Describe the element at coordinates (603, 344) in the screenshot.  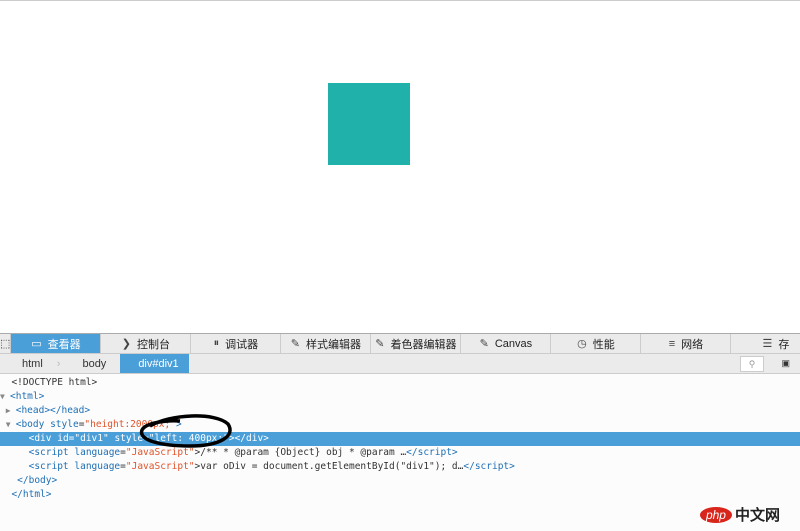
I see `tab-label: 性能` at that location.